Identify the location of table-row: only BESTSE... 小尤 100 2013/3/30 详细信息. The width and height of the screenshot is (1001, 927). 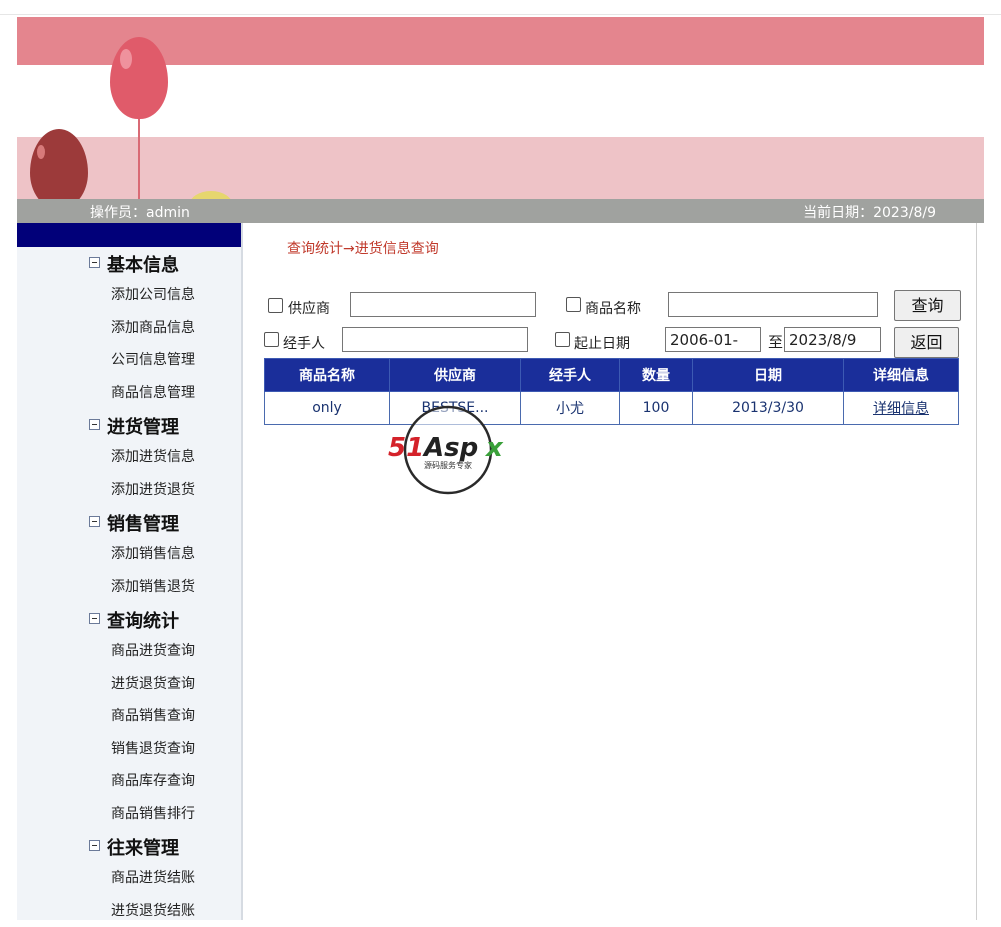
(612, 408).